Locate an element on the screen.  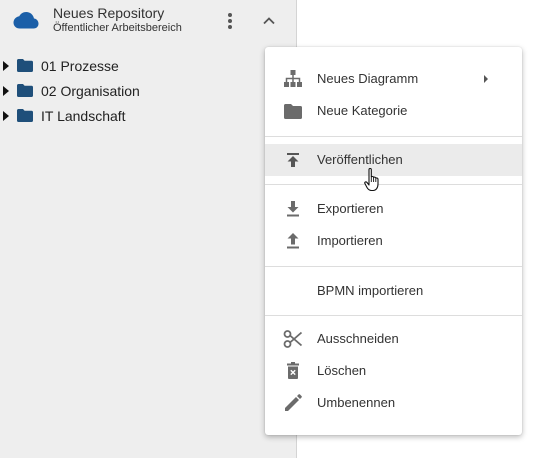
menu-item-label: BPMN importieren is located at coordinates (370, 290).